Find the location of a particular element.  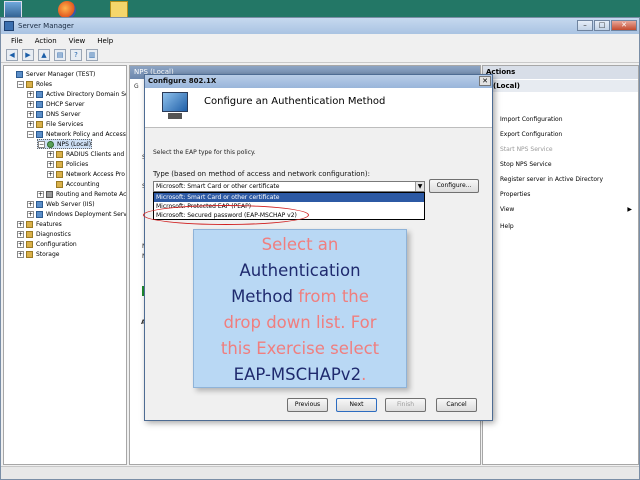

tree-item: + Network Access Pro is located at coordinates (86, 174).